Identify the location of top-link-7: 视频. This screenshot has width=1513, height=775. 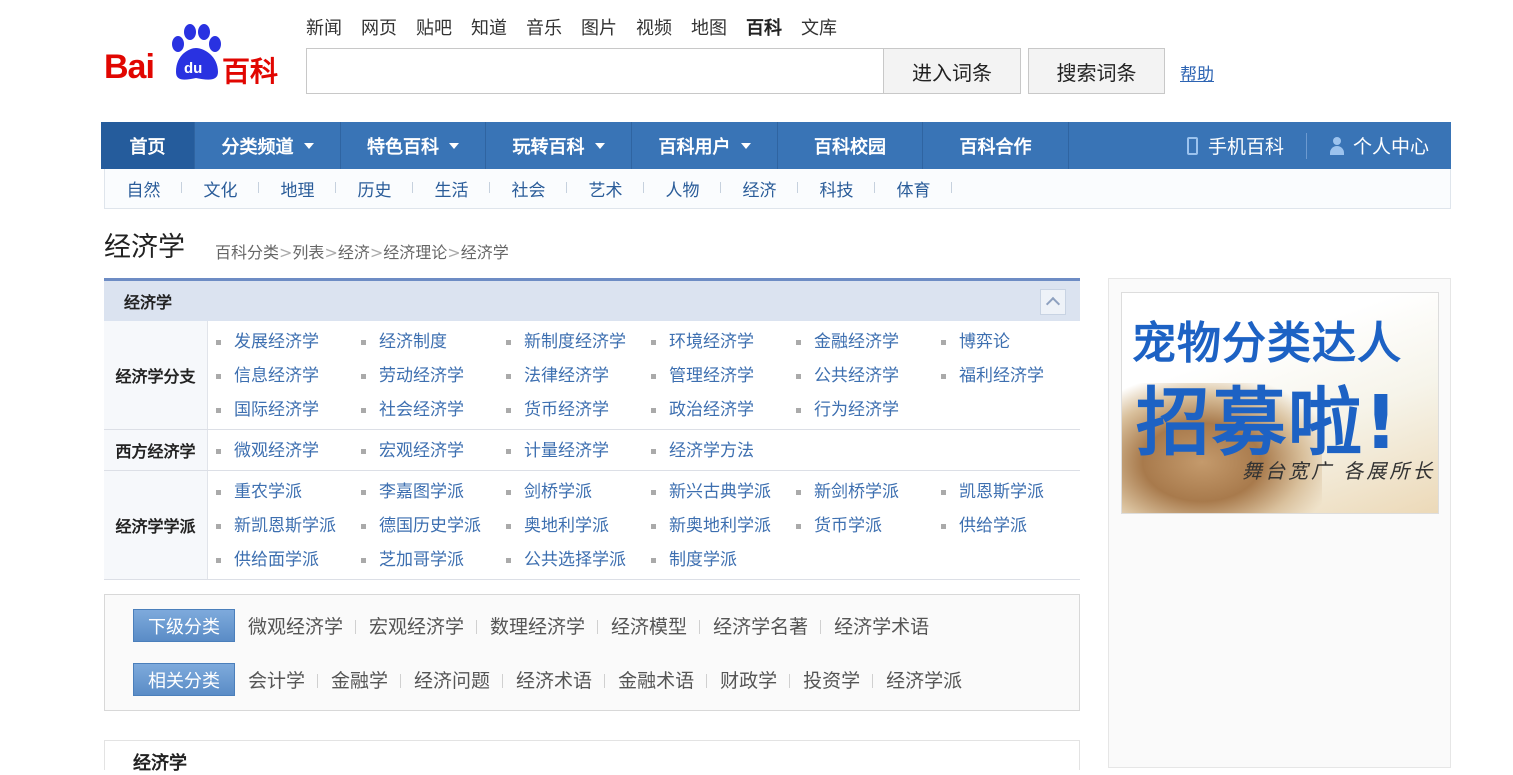
(654, 27).